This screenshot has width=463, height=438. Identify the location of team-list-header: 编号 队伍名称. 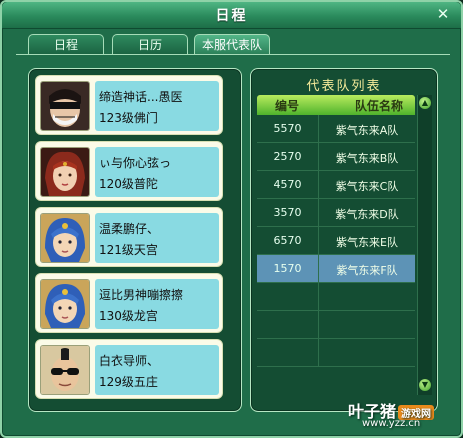
(336, 105).